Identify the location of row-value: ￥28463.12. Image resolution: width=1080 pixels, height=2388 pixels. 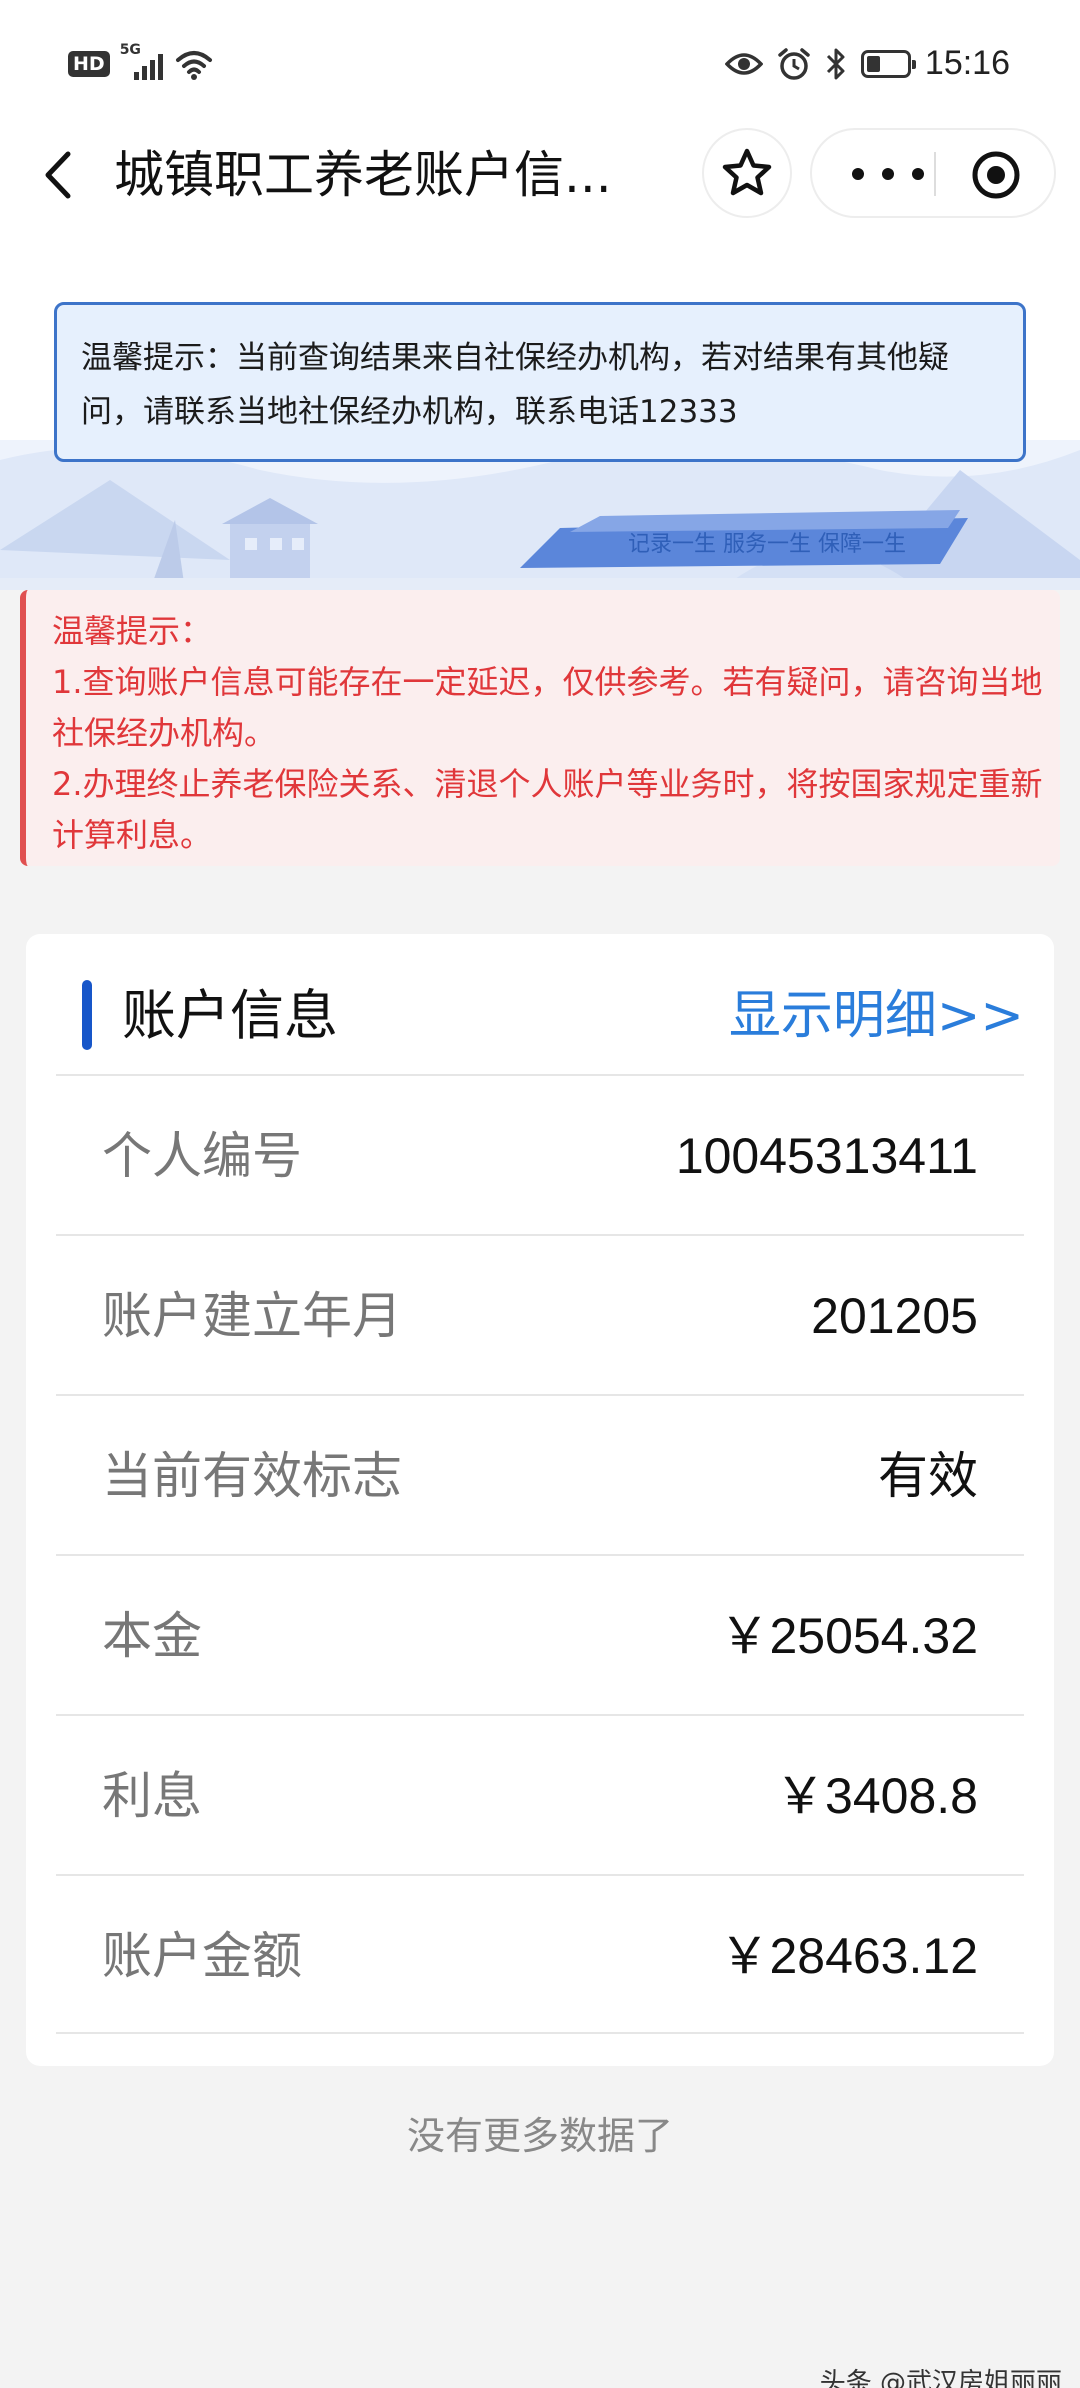
(848, 1956).